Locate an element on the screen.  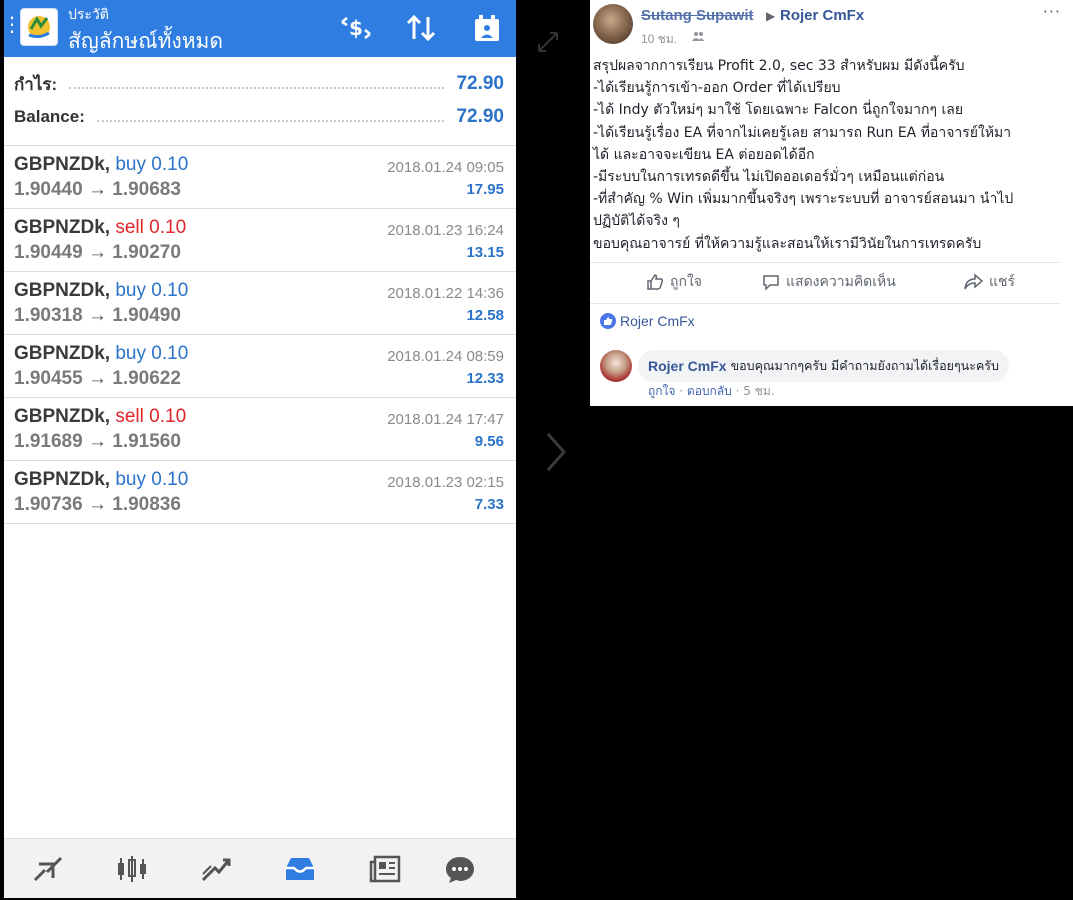
trade-profit: 12.33 is located at coordinates (485, 378).